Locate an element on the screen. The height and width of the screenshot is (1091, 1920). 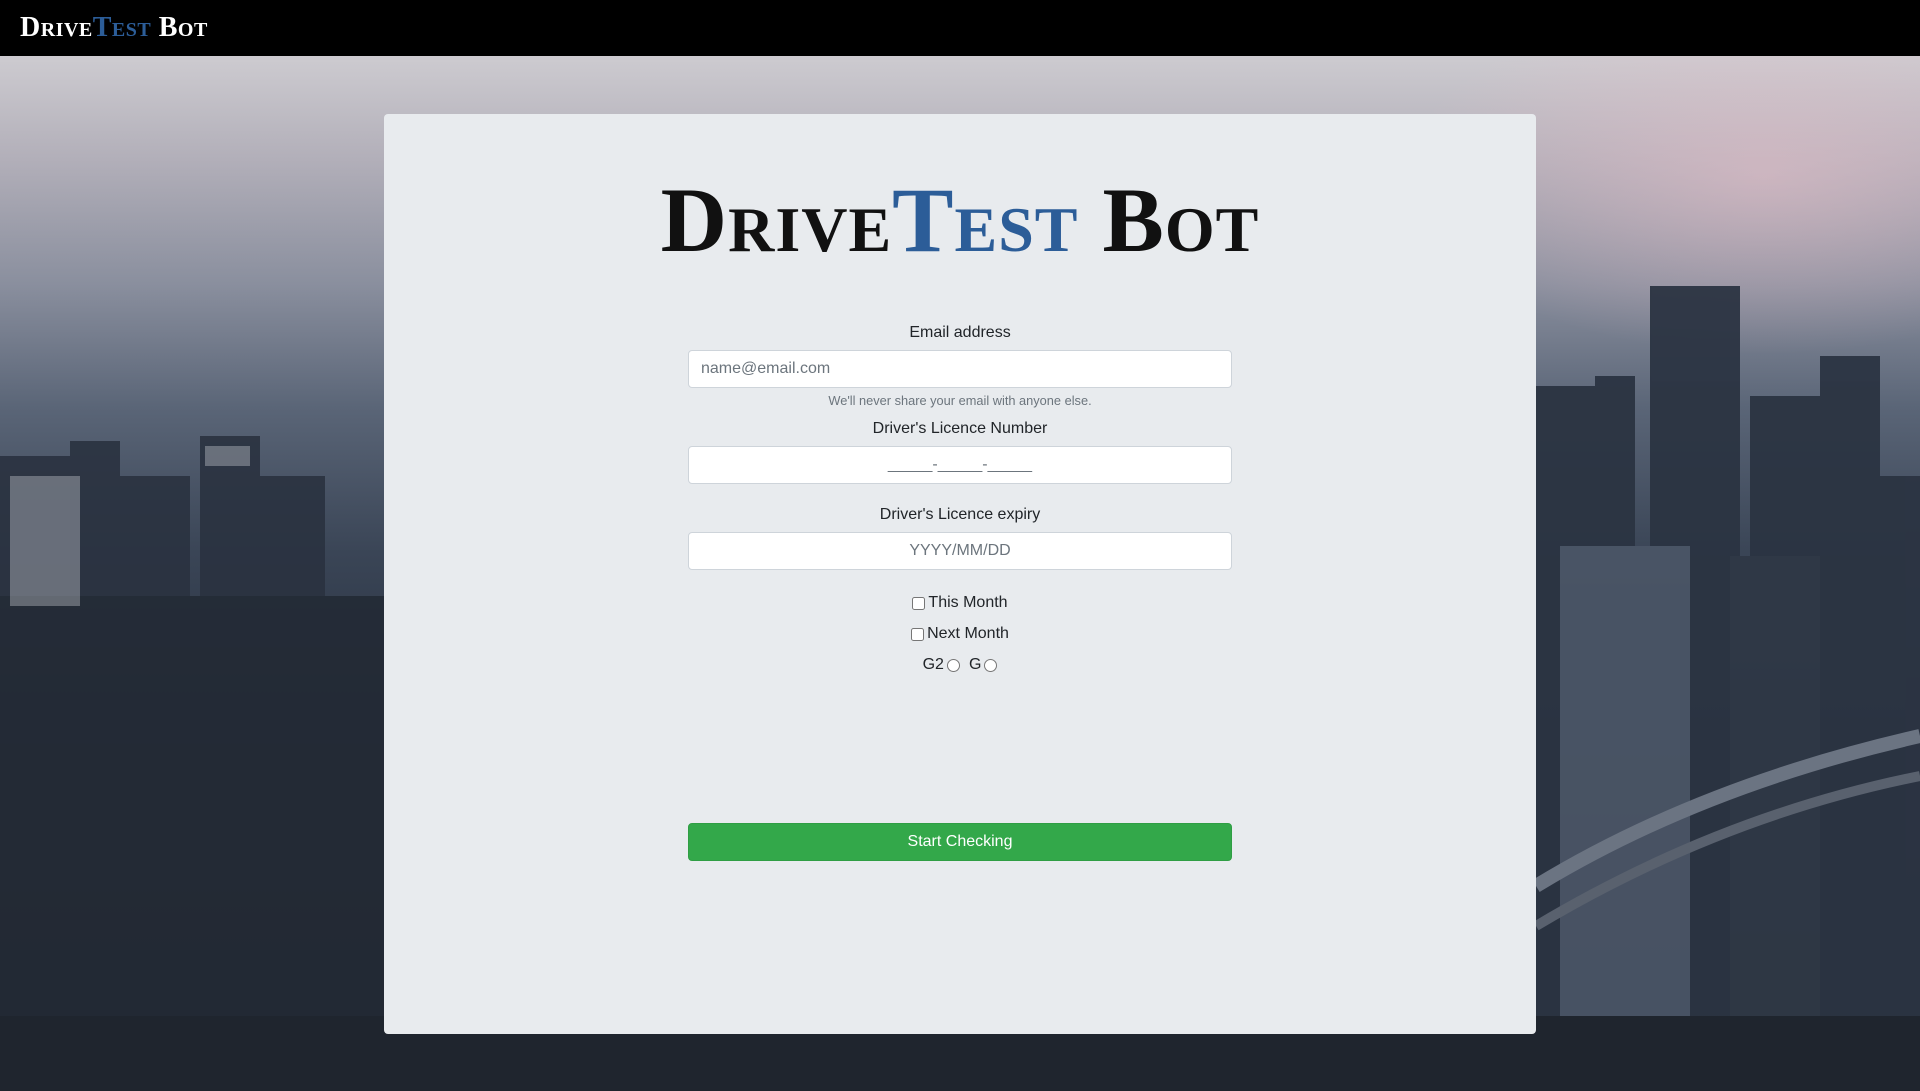
options-group: This Month Next Month G2 G is located at coordinates (960, 634).